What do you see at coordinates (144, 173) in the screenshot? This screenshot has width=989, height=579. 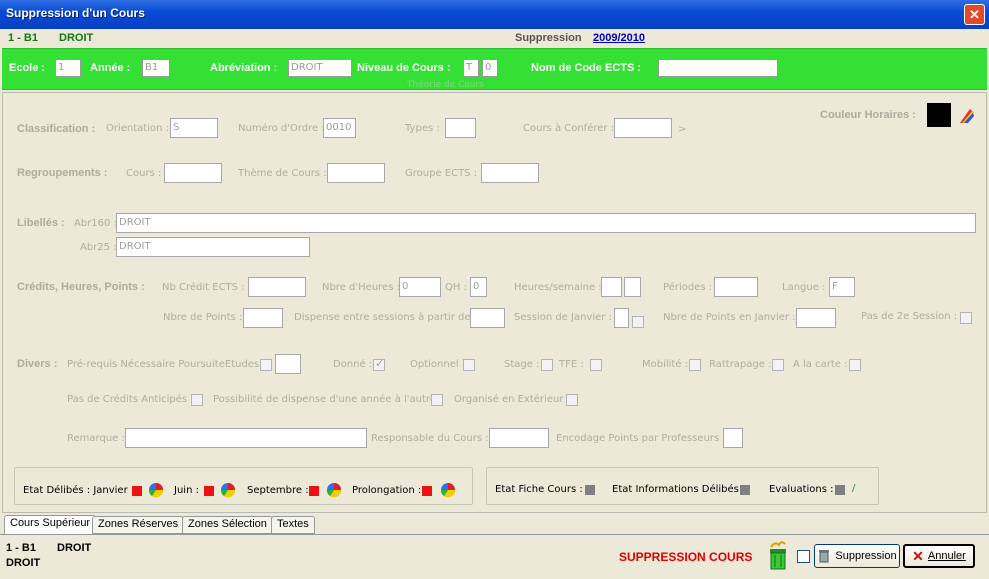 I see `cours-label: Cours :` at bounding box center [144, 173].